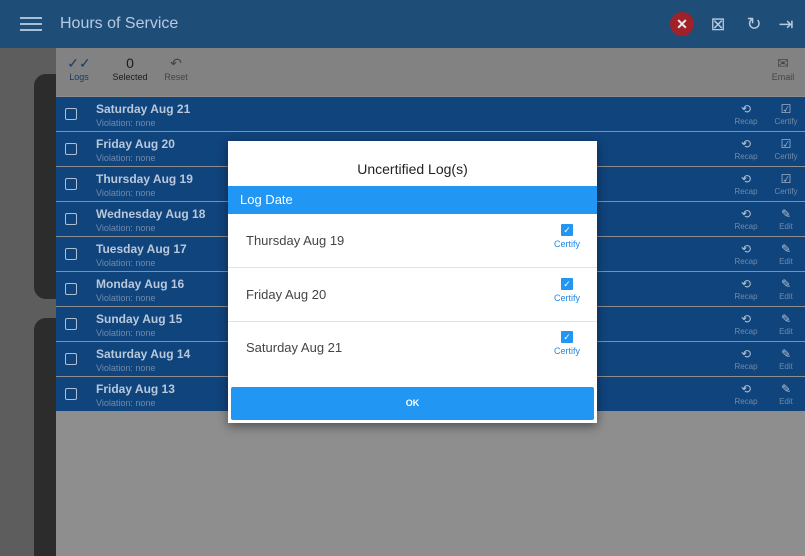 Image resolution: width=805 pixels, height=556 pixels. I want to click on log-date: Saturday Aug 21, so click(294, 347).